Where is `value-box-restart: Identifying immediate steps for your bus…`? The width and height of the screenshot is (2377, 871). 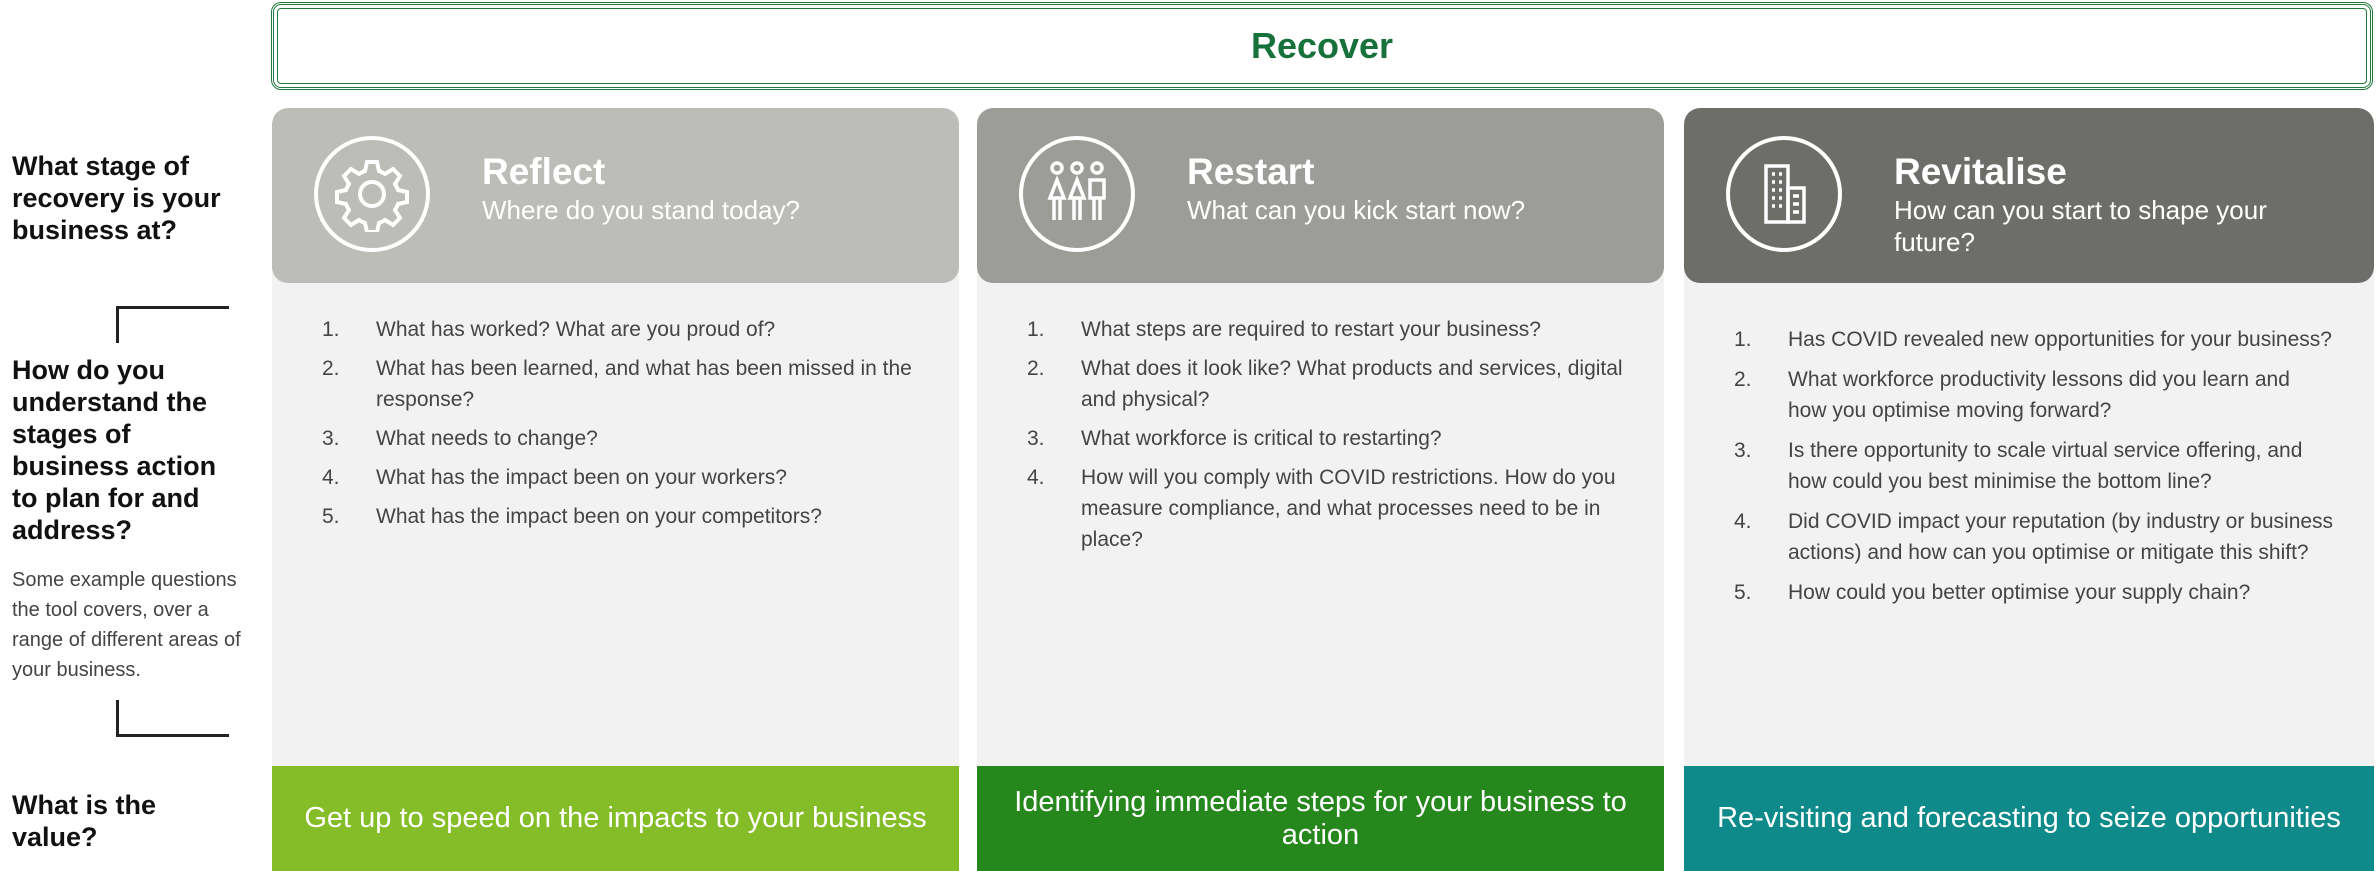 value-box-restart: Identifying immediate steps for your bus… is located at coordinates (1320, 818).